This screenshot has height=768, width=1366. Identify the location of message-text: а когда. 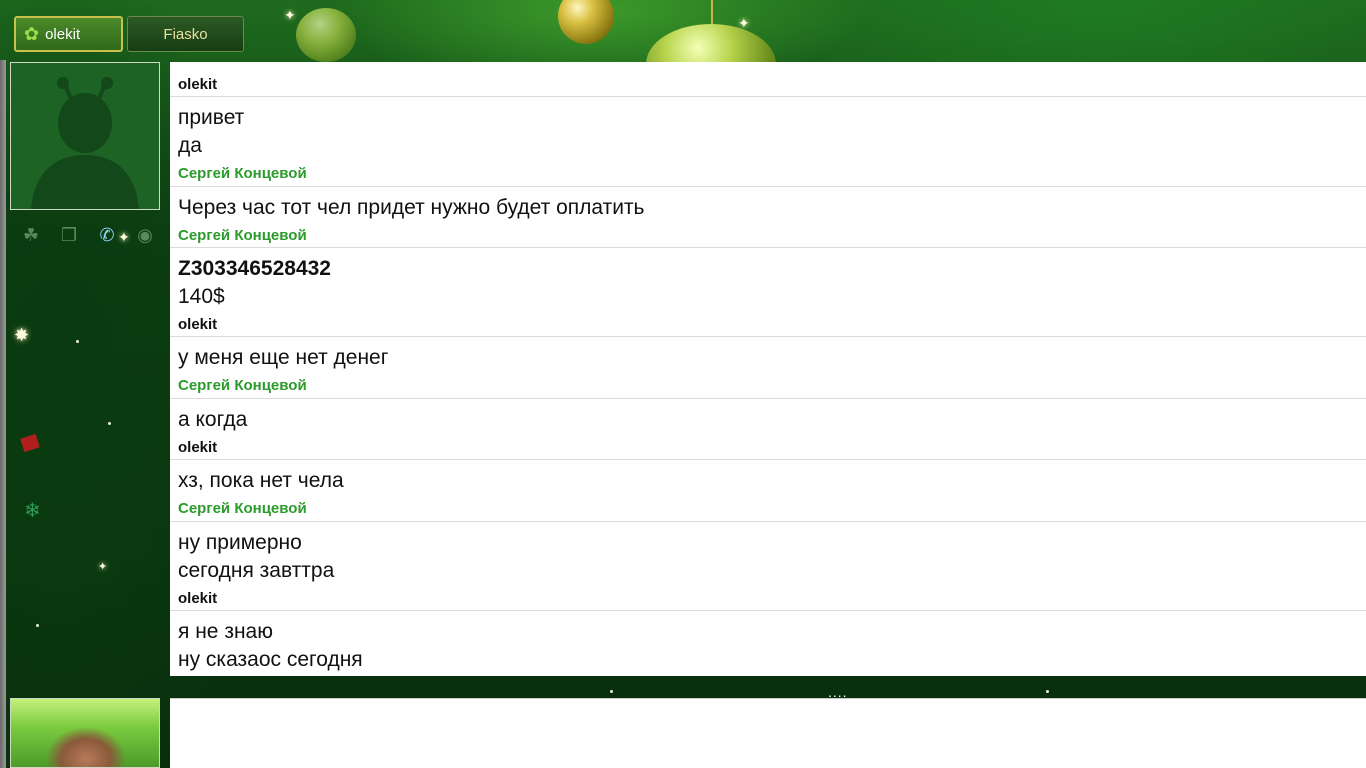
(213, 419).